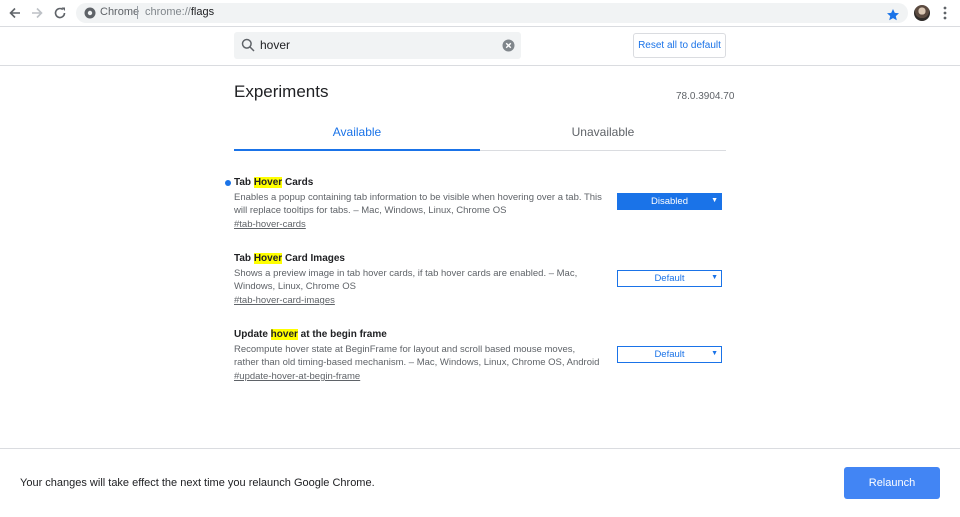 The height and width of the screenshot is (517, 960). I want to click on flags-header: Reset all to default, so click(480, 46).